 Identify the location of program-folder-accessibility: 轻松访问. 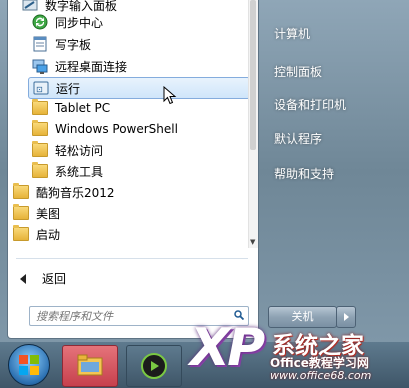
(140, 150).